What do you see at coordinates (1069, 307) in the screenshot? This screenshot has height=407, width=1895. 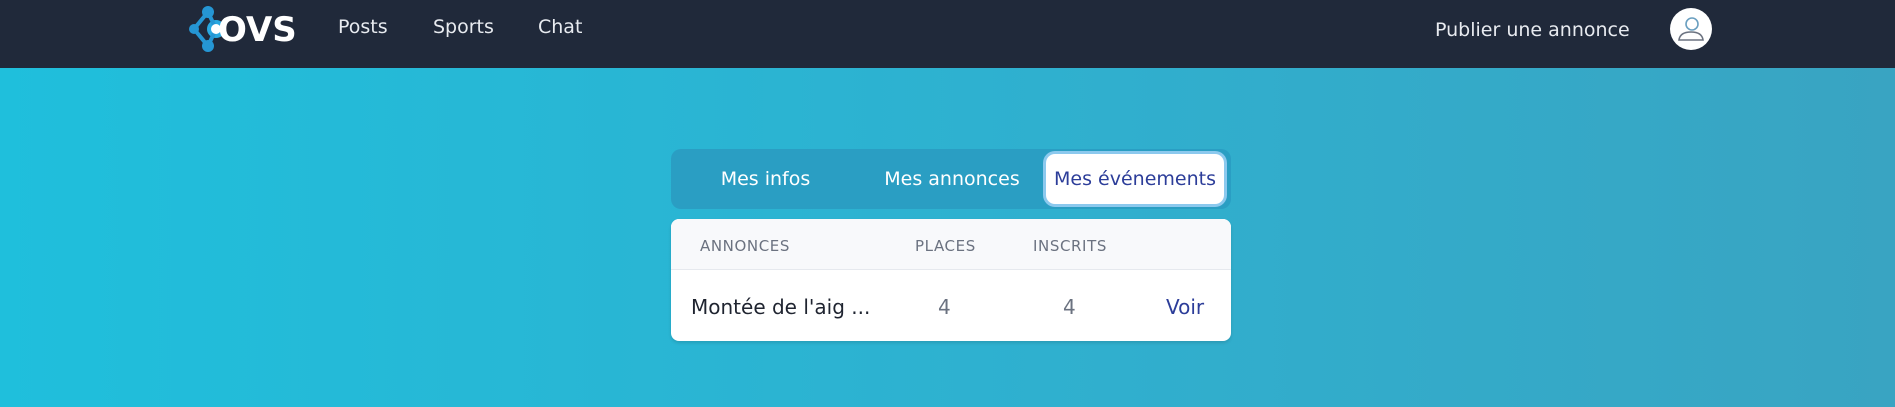 I see `cell-inscrits: 4` at bounding box center [1069, 307].